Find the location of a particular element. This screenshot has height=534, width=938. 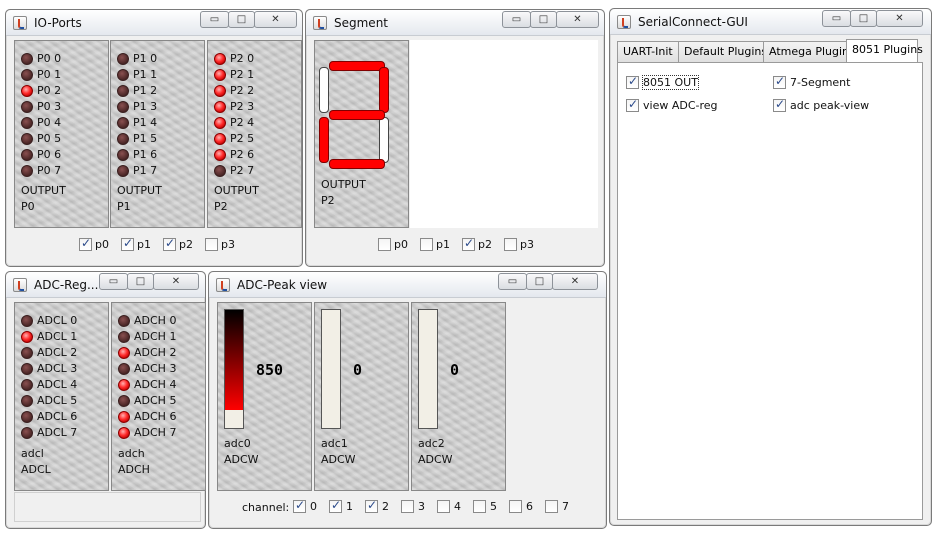

led-label: P0 5 is located at coordinates (49, 138).